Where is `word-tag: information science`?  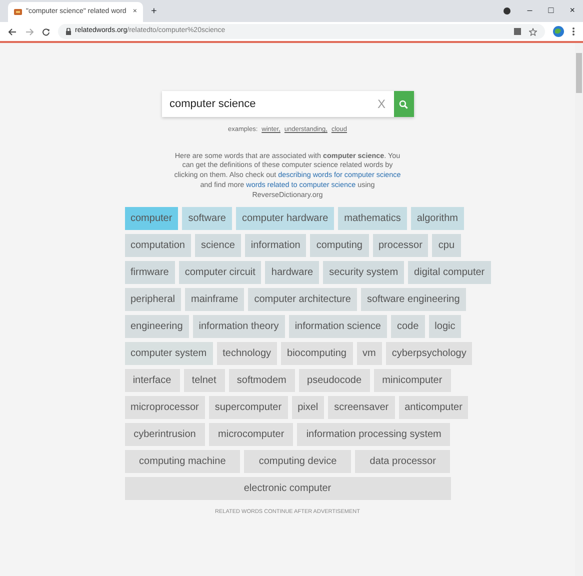 word-tag: information science is located at coordinates (337, 326).